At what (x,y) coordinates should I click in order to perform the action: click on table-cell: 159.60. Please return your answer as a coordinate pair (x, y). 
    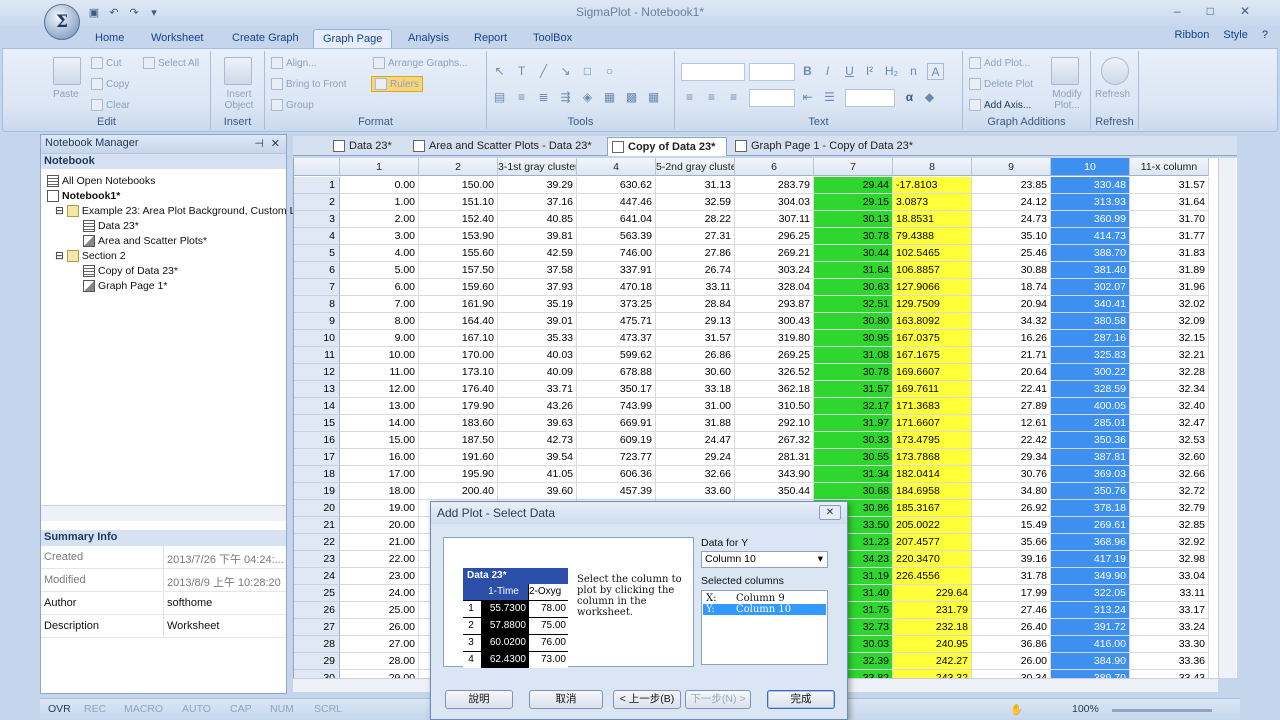
    Looking at the image, I should click on (458, 287).